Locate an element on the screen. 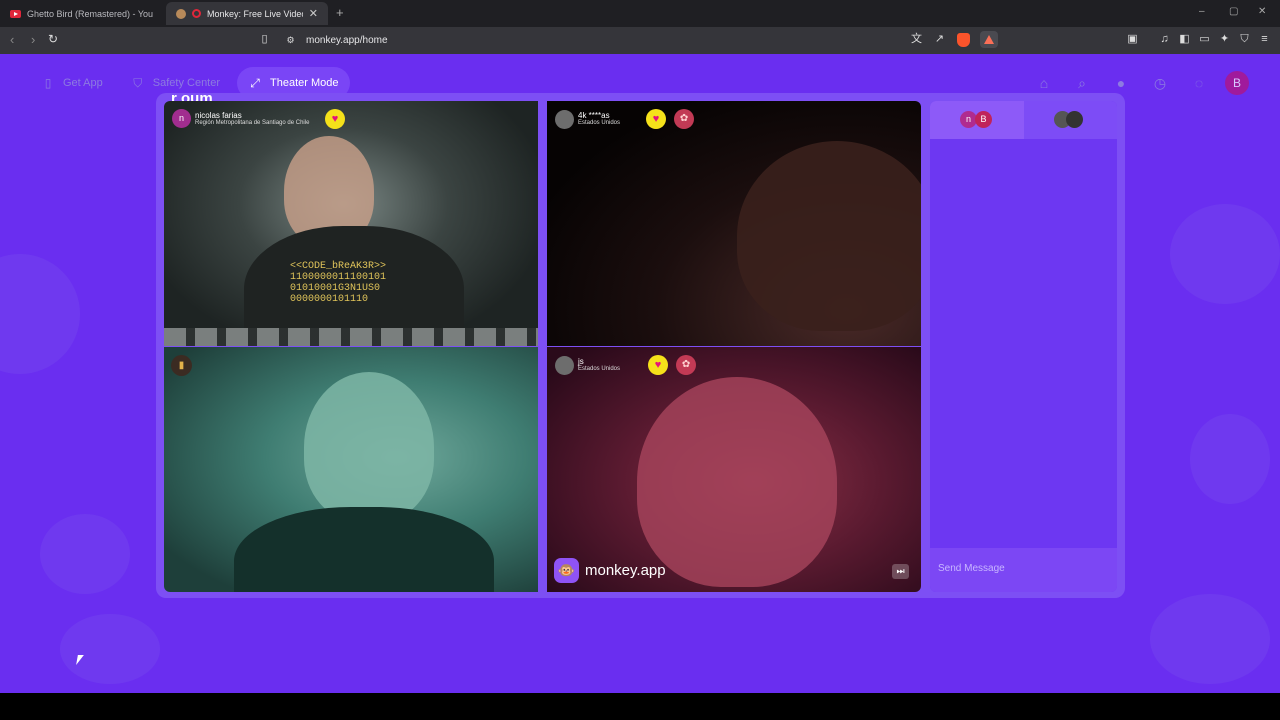 The image size is (1280, 720). address-bar: ⚙ monkey.app/home is located at coordinates (640, 40).